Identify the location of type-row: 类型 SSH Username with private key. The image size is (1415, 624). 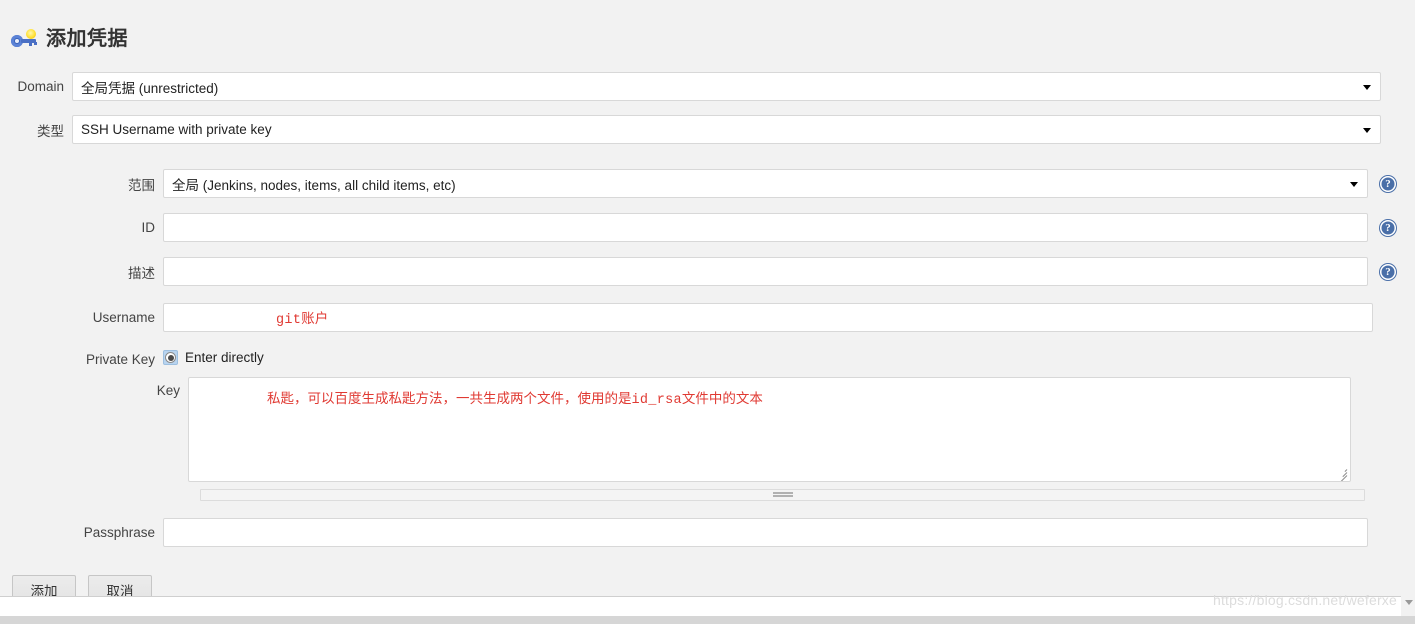
(707, 129).